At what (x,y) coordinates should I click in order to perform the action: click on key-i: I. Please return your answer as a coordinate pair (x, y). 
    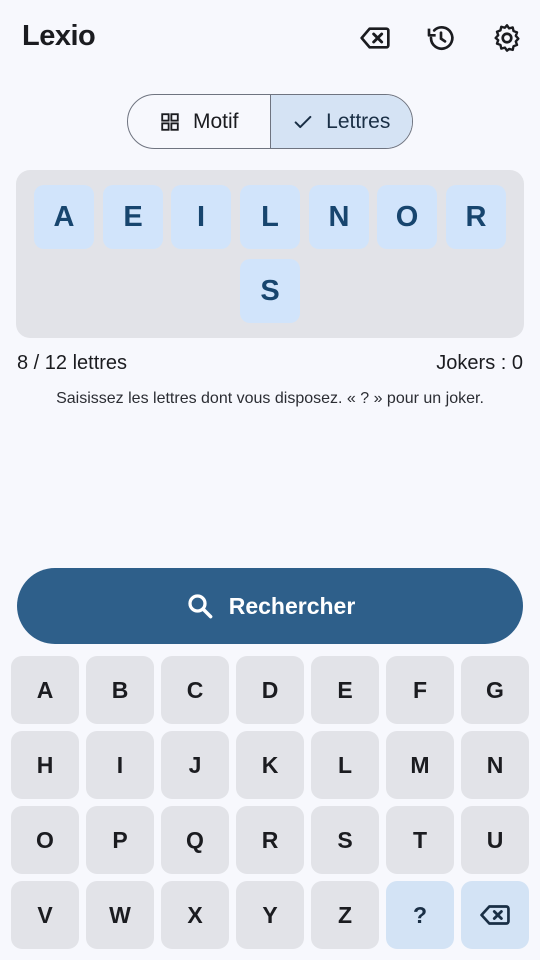
    Looking at the image, I should click on (120, 765).